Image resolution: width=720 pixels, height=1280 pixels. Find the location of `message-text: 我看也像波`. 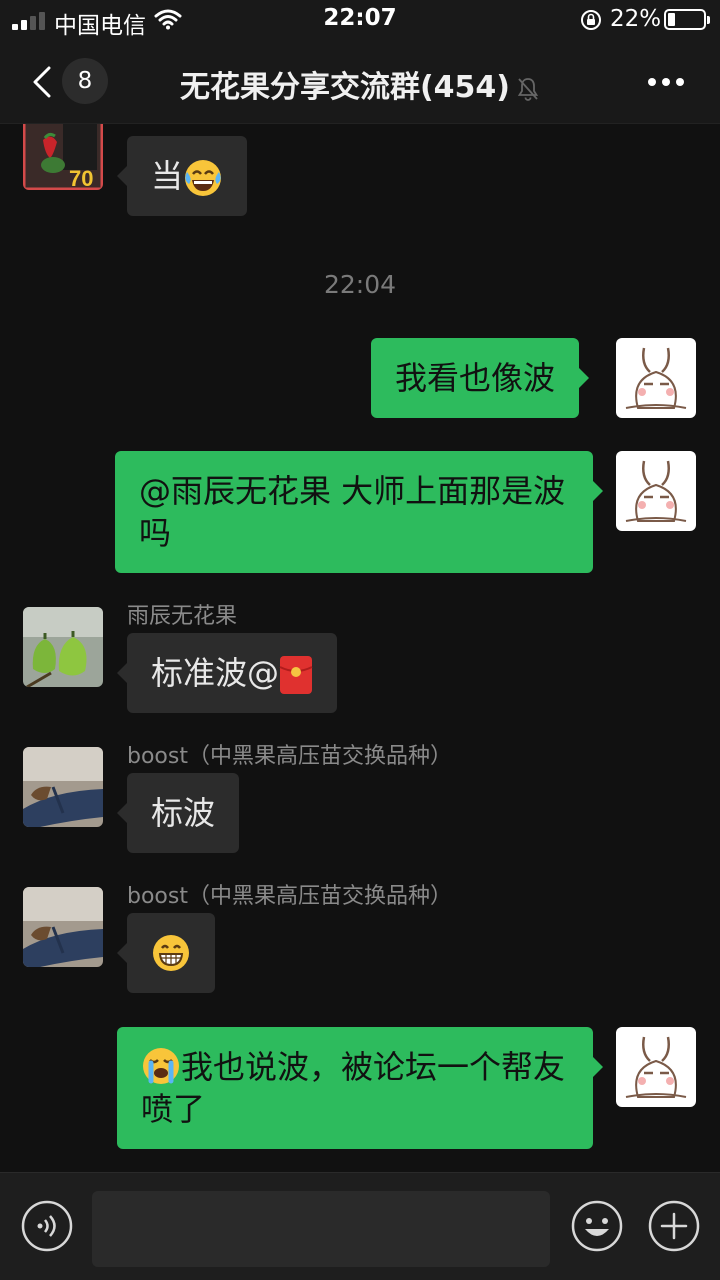

message-text: 我看也像波 is located at coordinates (475, 378).